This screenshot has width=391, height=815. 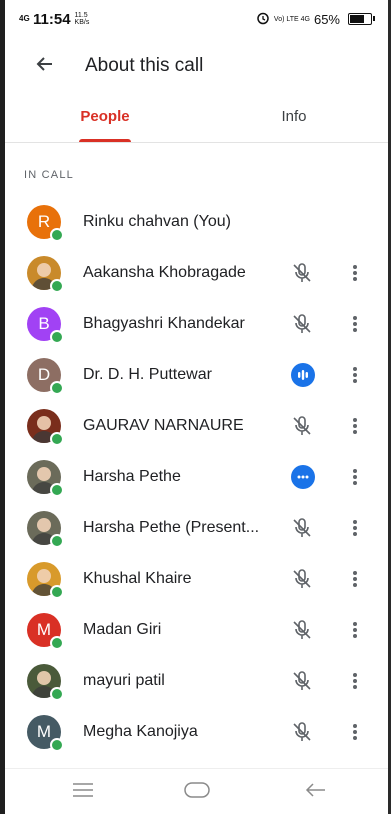 What do you see at coordinates (291, 19) in the screenshot?
I see `volte-indicator: Vo) LTE 4G` at bounding box center [291, 19].